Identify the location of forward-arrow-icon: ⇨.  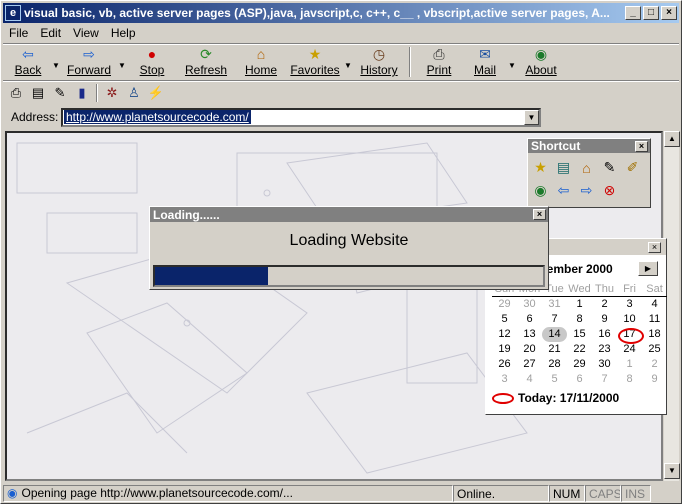
(586, 190).